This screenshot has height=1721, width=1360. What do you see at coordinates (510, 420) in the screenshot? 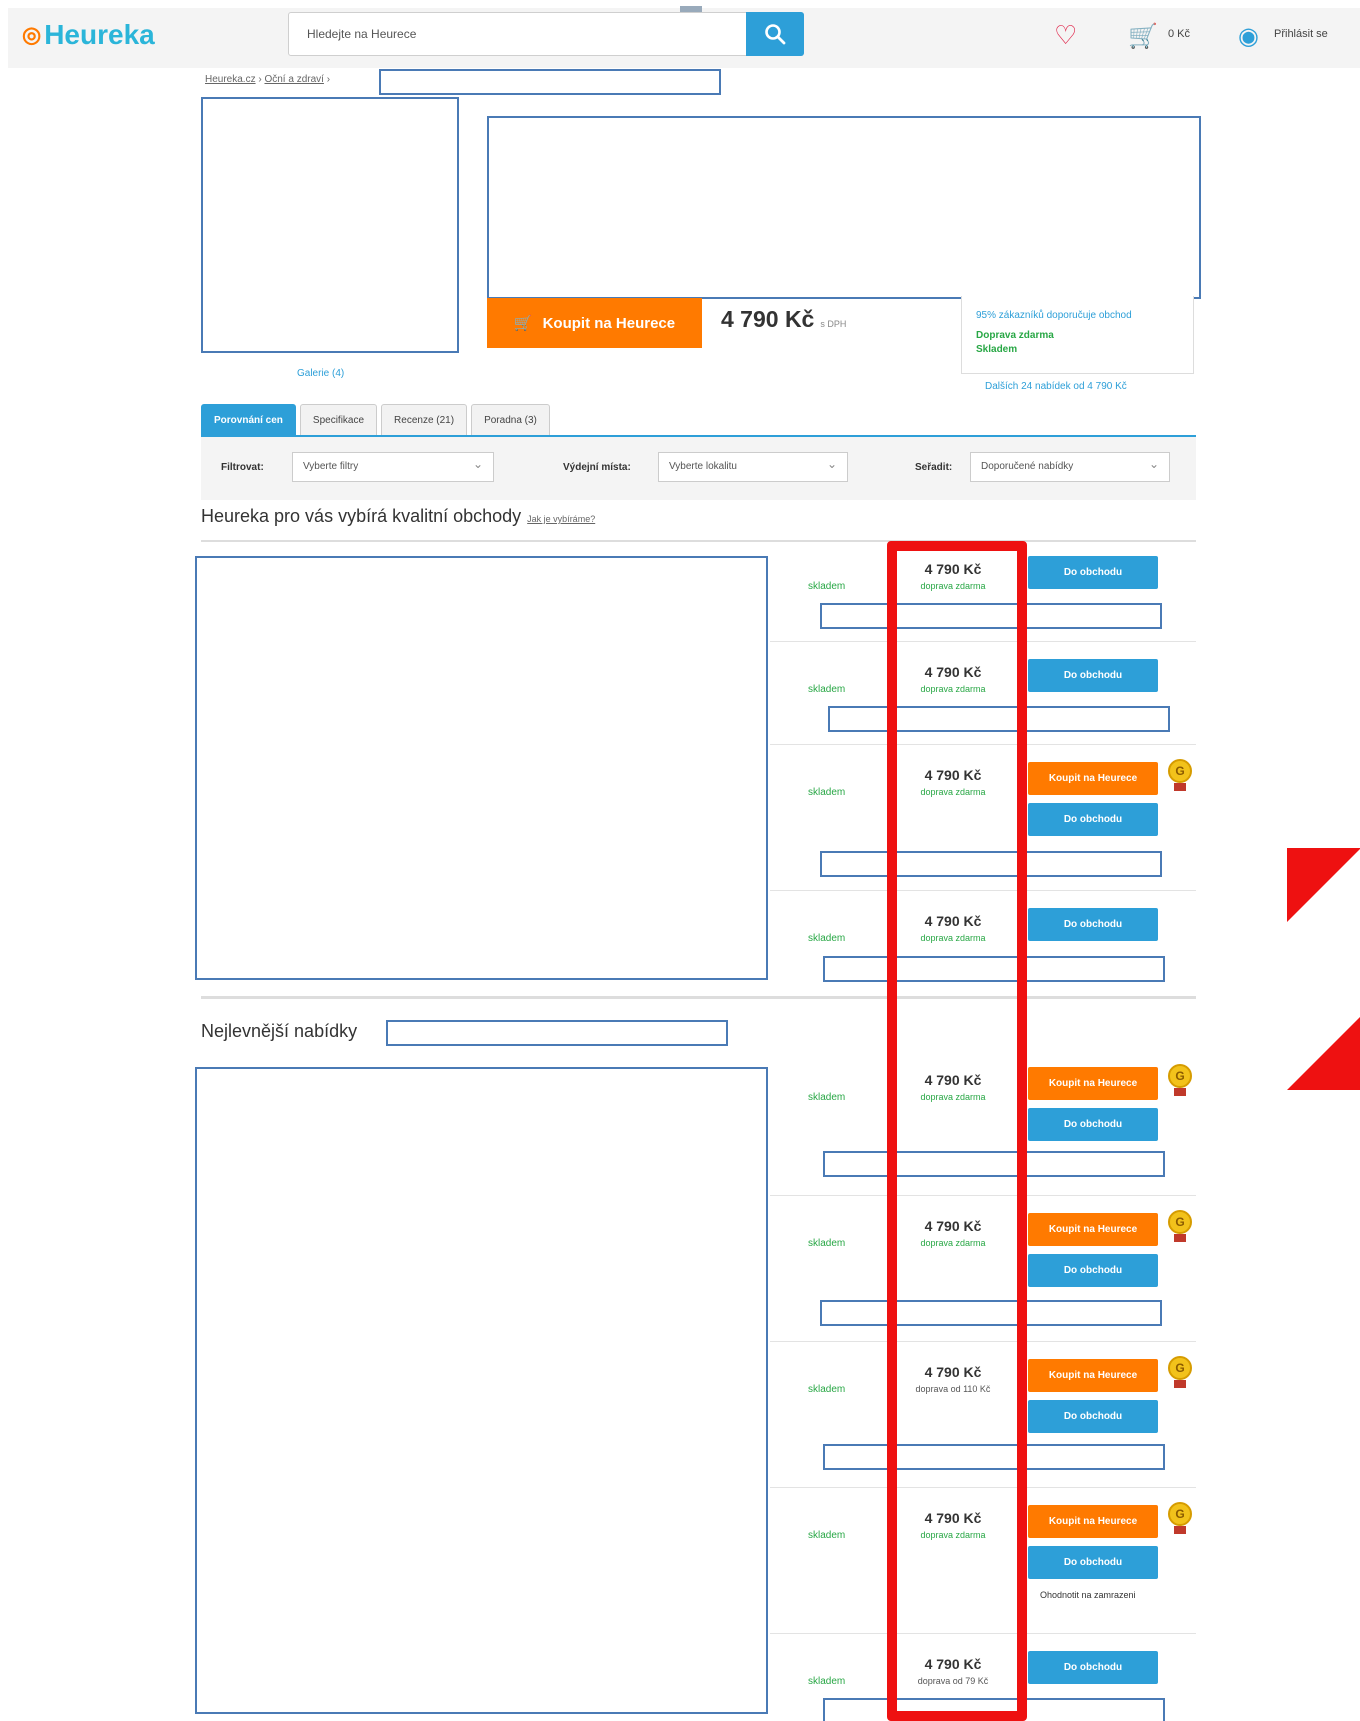
I see `tab-advice: Poradna (3)` at bounding box center [510, 420].